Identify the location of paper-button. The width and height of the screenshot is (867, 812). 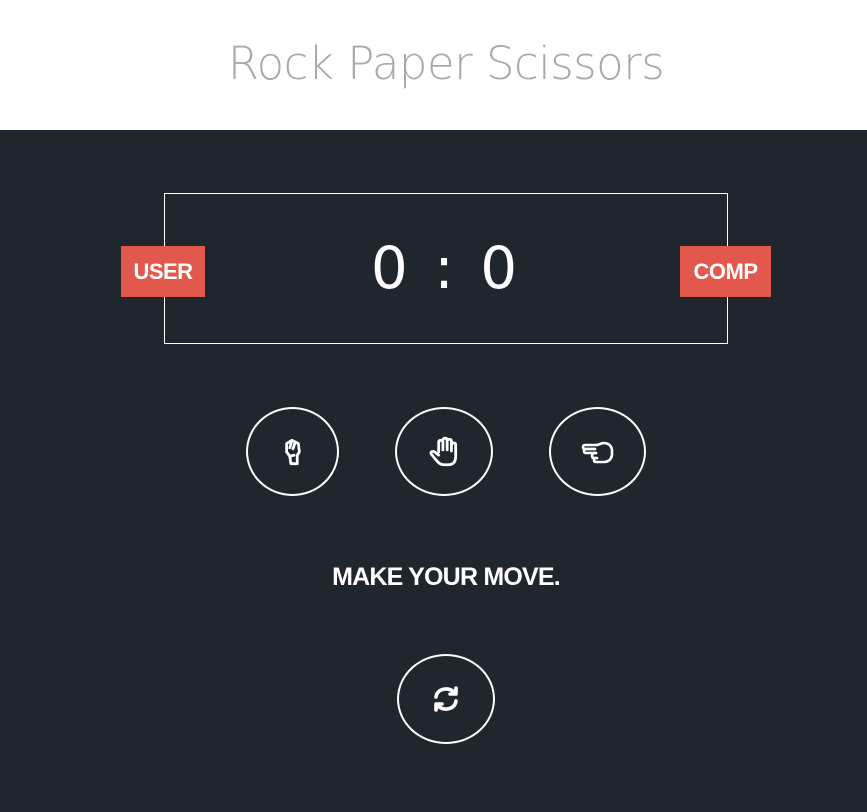
(444, 451).